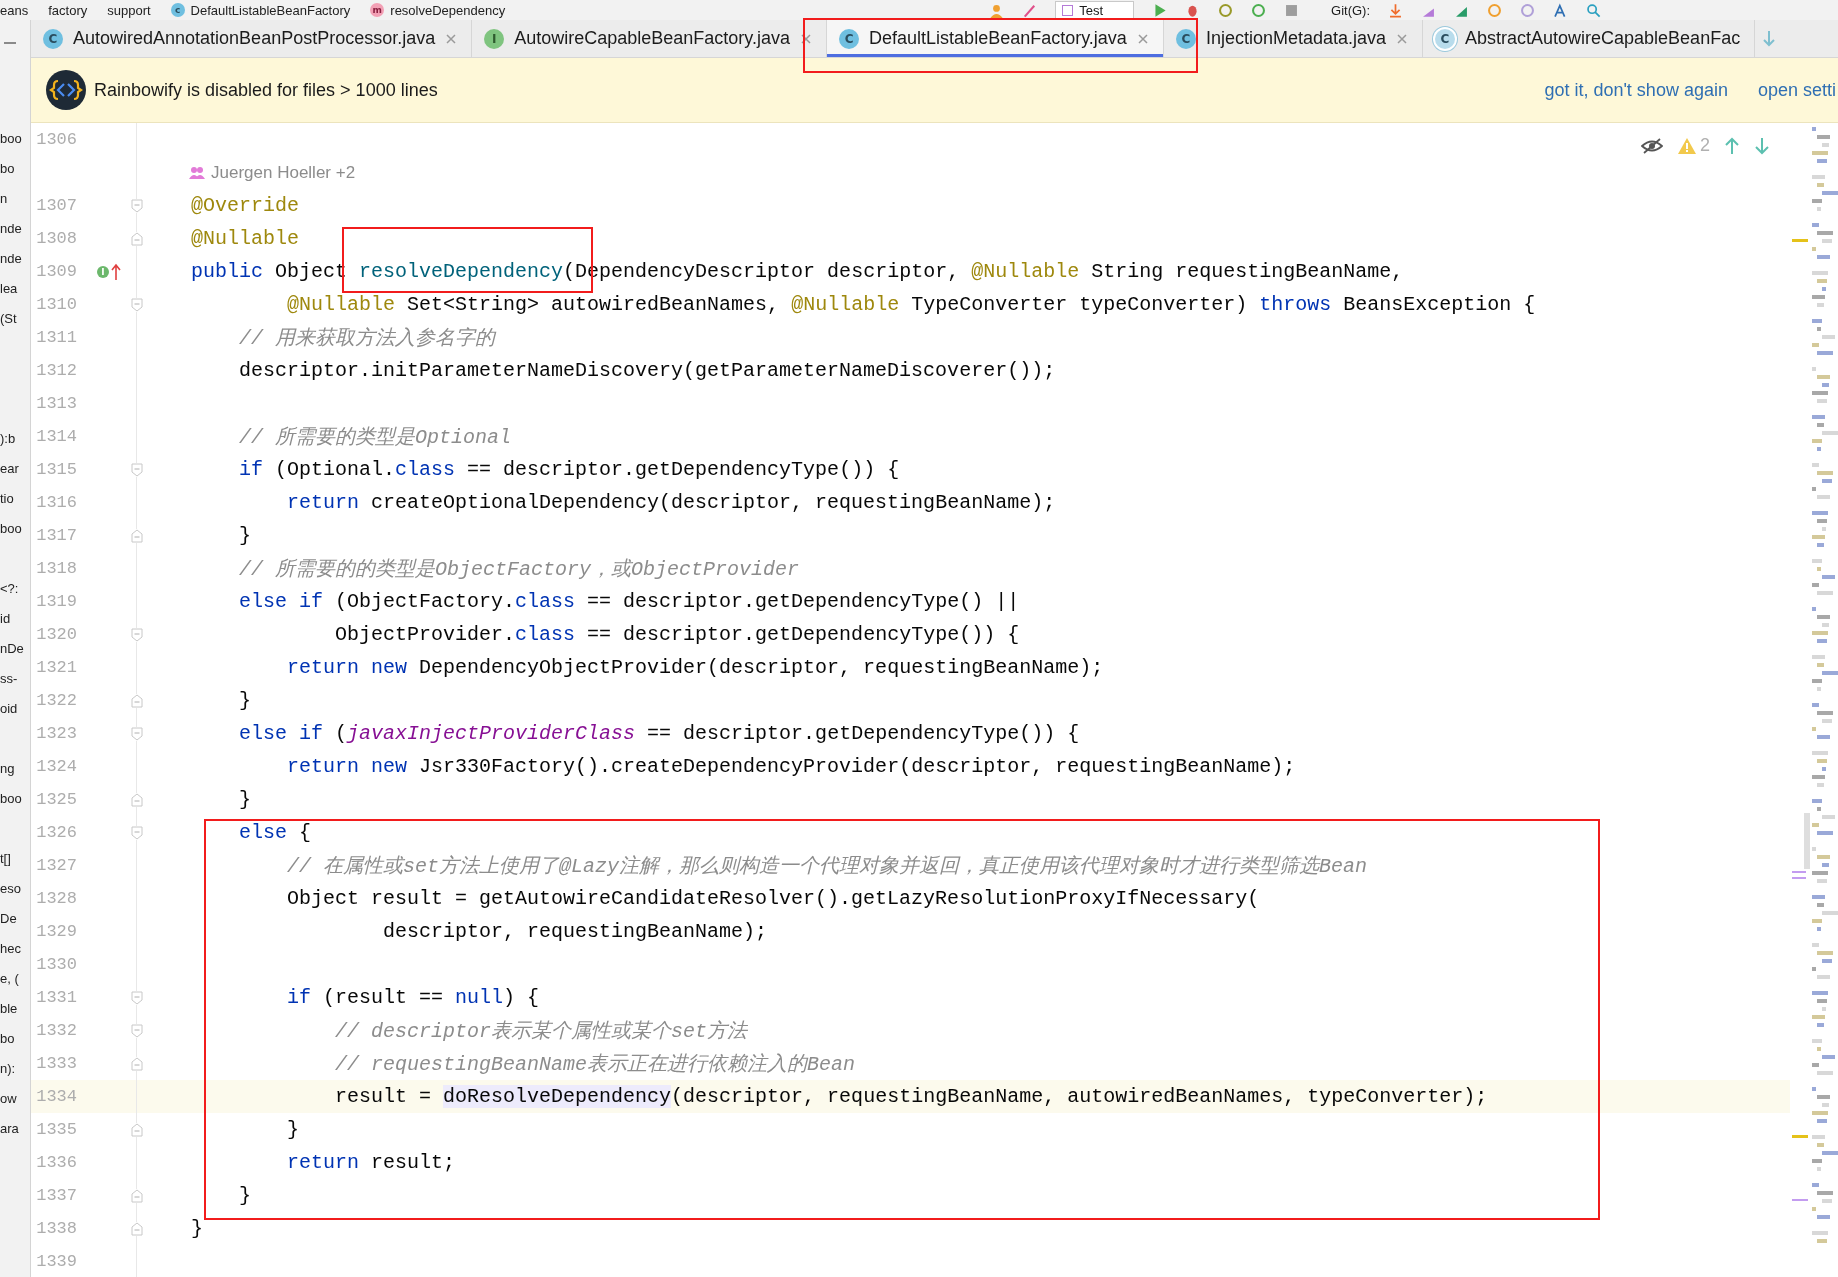  What do you see at coordinates (677, 634) in the screenshot?
I see `code-line: ObjectProvider.class == descriptor.getDependencyType()) {` at bounding box center [677, 634].